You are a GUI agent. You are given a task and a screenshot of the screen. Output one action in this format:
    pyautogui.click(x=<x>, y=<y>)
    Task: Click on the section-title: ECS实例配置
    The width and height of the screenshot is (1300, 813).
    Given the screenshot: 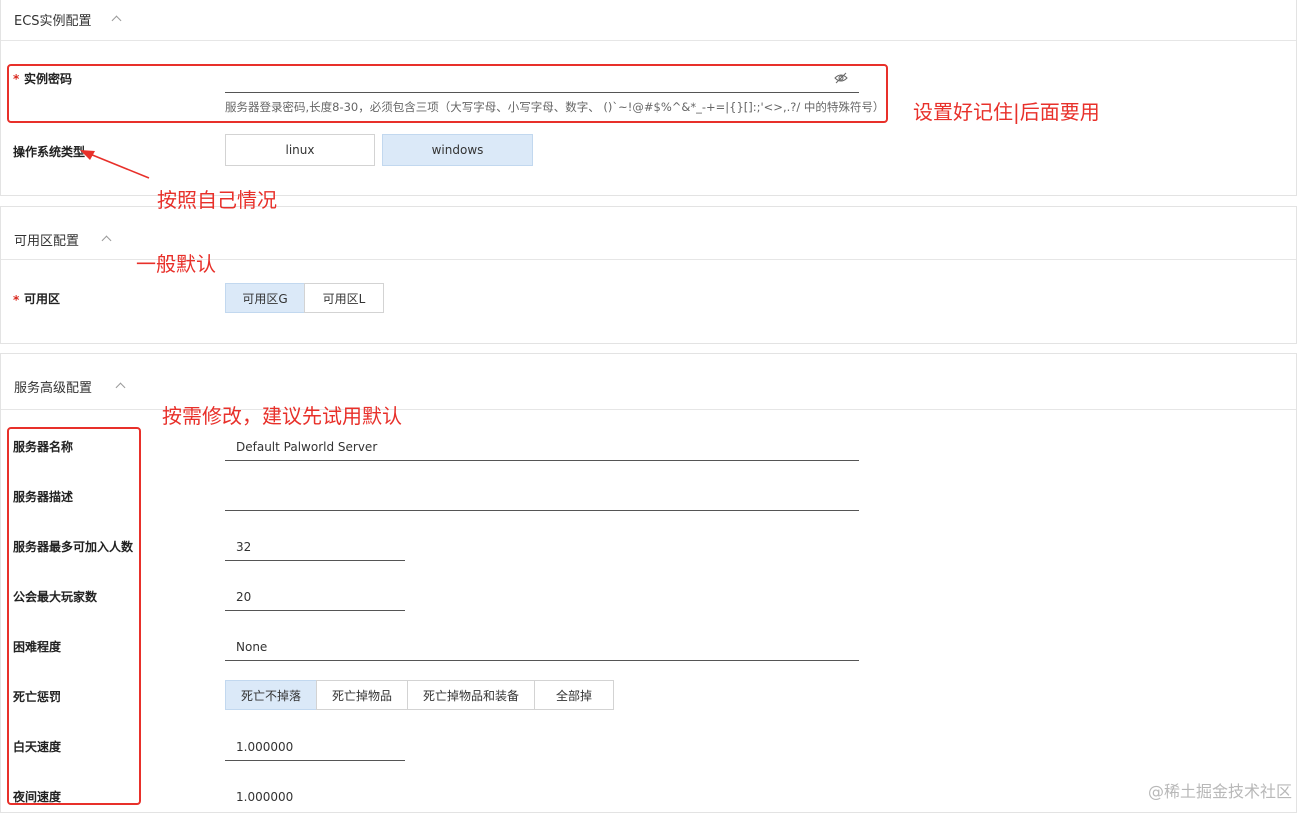 What is the action you would take?
    pyautogui.click(x=53, y=21)
    